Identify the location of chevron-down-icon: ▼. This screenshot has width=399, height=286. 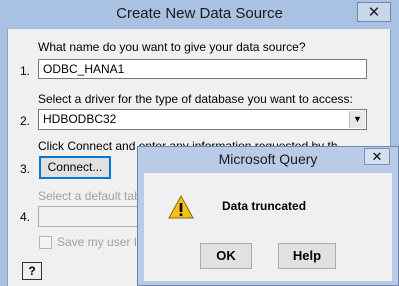
(357, 119).